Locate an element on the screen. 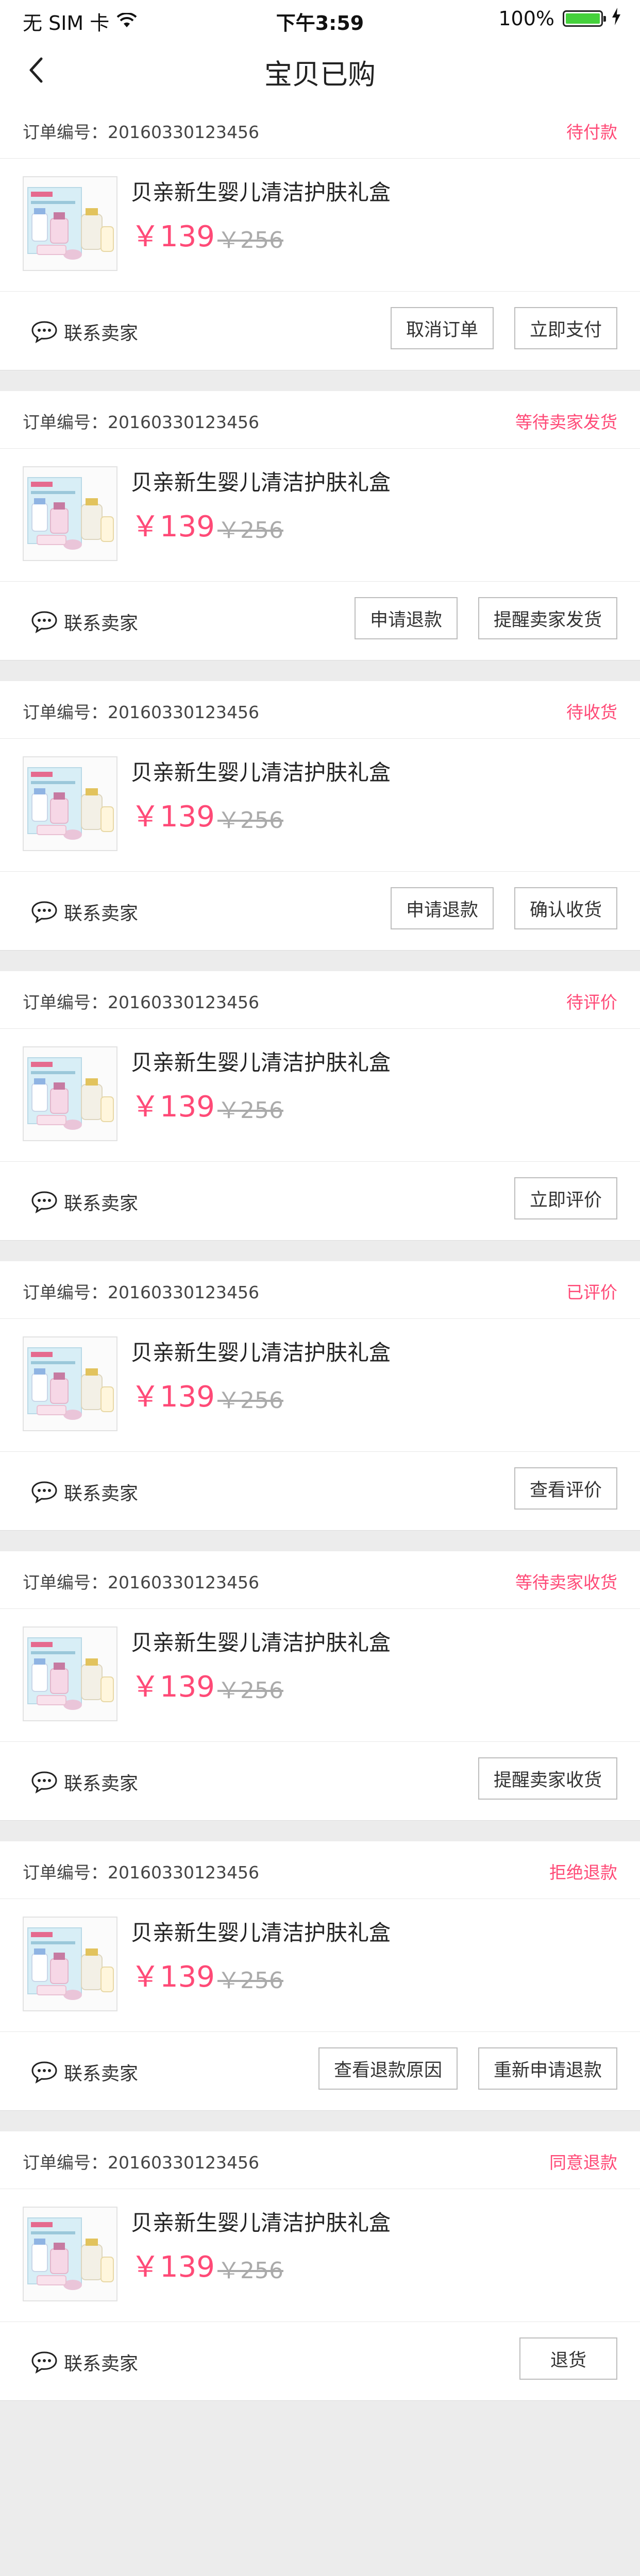 The image size is (640, 2576). order-action-button: 提醒卖家收货 is located at coordinates (547, 1778).